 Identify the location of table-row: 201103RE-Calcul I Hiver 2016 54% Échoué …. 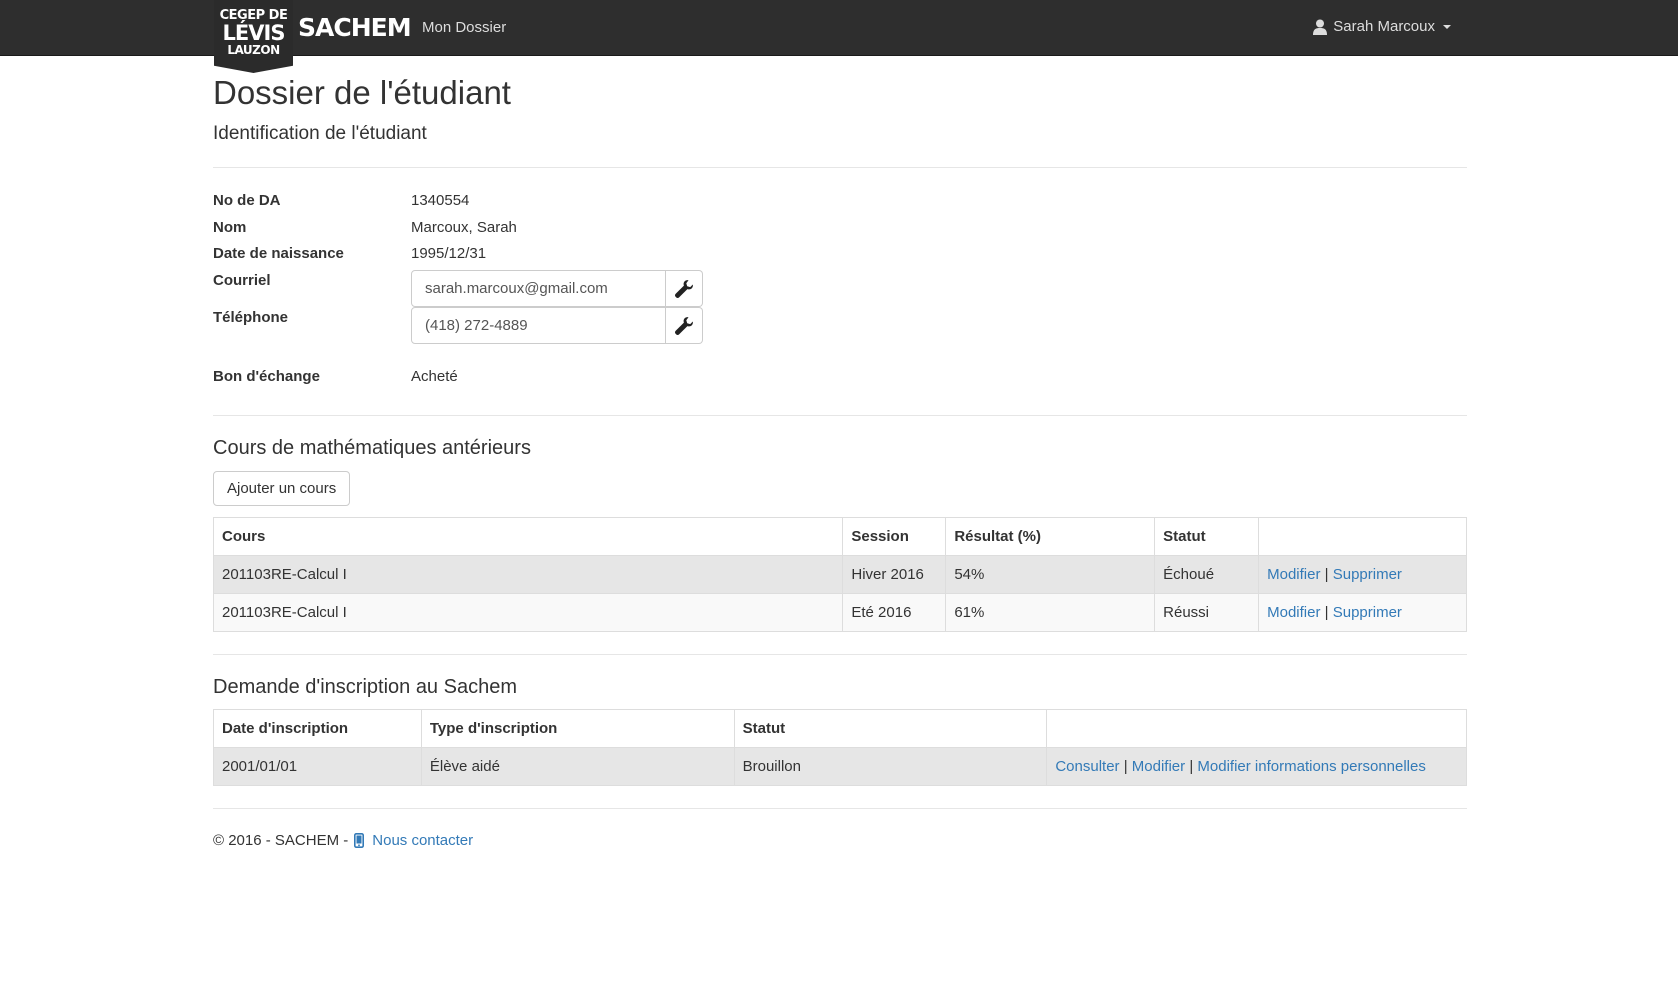
(839, 574).